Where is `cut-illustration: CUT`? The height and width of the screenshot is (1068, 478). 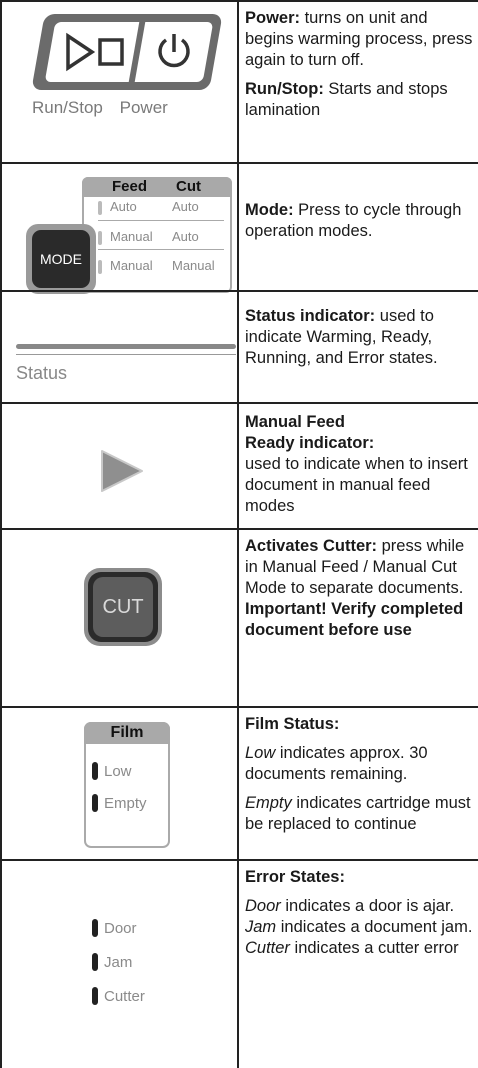 cut-illustration: CUT is located at coordinates (119, 618).